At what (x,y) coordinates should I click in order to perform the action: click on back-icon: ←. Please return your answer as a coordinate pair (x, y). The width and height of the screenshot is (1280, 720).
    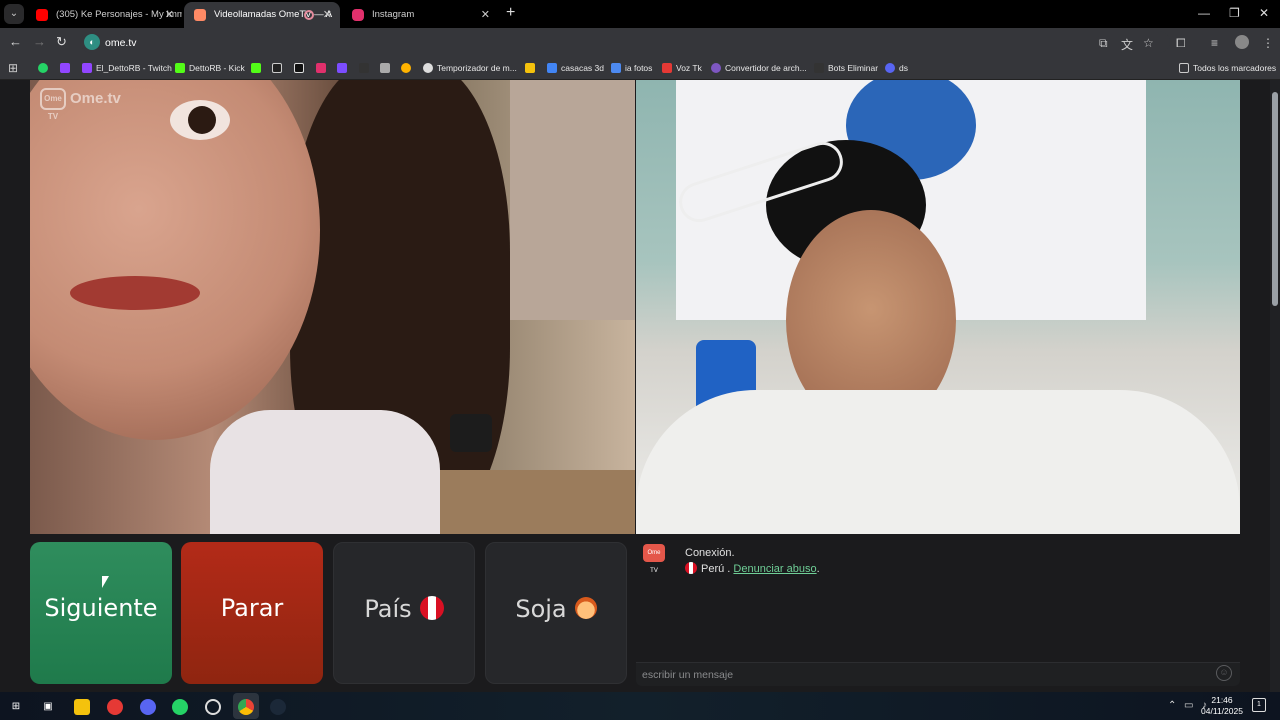
    Looking at the image, I should click on (15, 41).